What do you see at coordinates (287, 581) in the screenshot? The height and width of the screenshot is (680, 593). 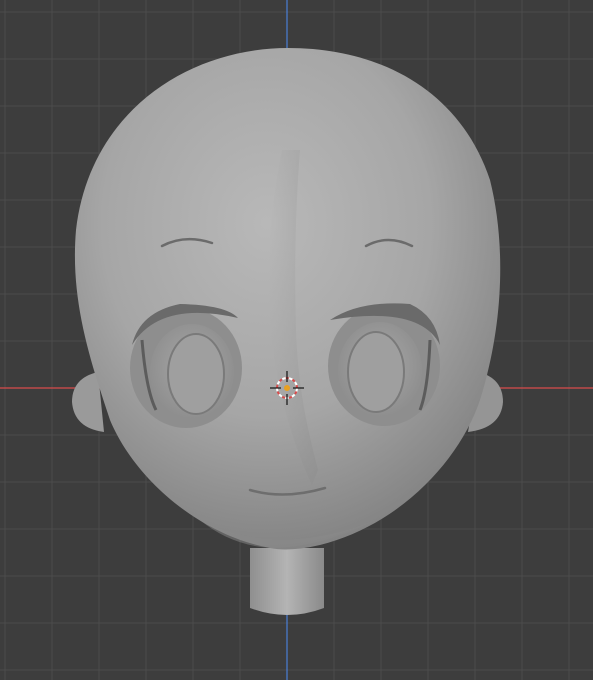 I see `neck` at bounding box center [287, 581].